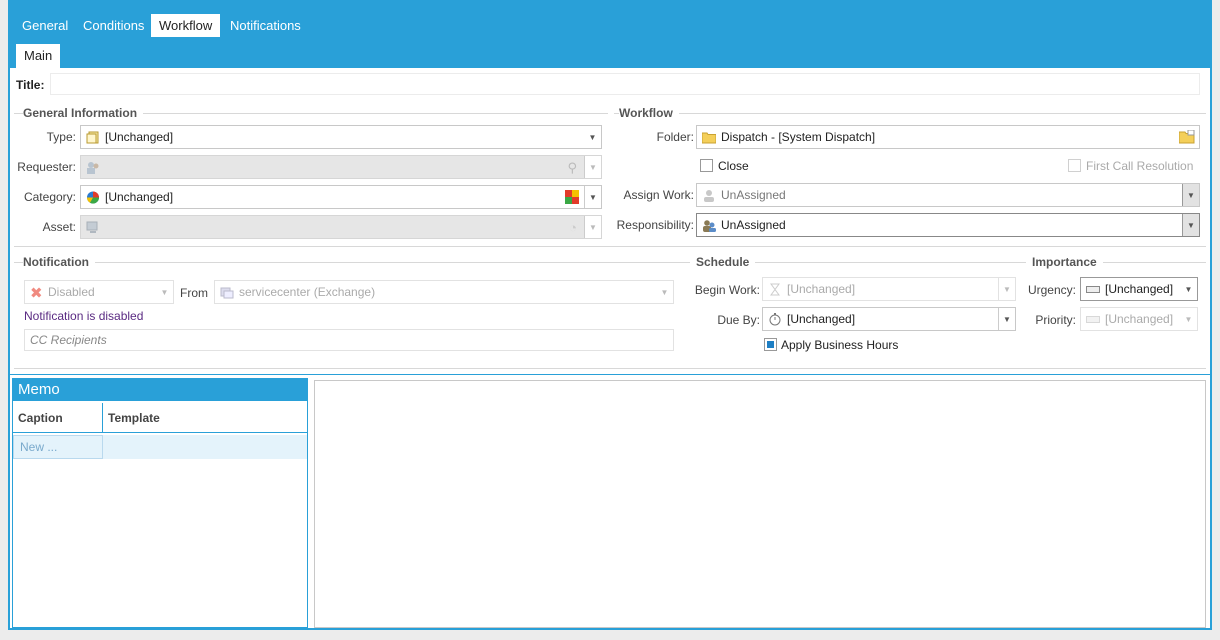 This screenshot has width=1220, height=640. What do you see at coordinates (61, 137) in the screenshot?
I see `type-label: Type:` at bounding box center [61, 137].